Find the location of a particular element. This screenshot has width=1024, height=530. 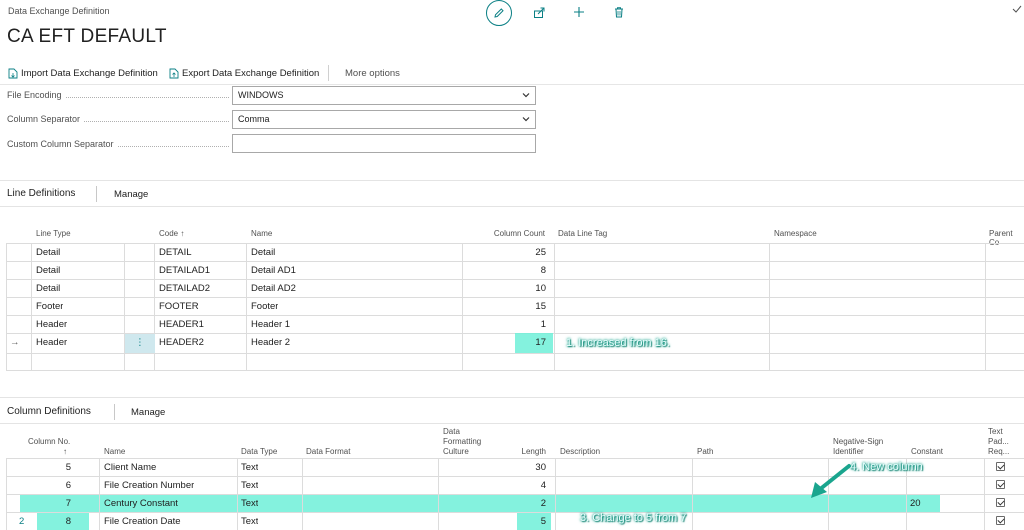

annotation-1: 1. Increased from 16. is located at coordinates (618, 343).